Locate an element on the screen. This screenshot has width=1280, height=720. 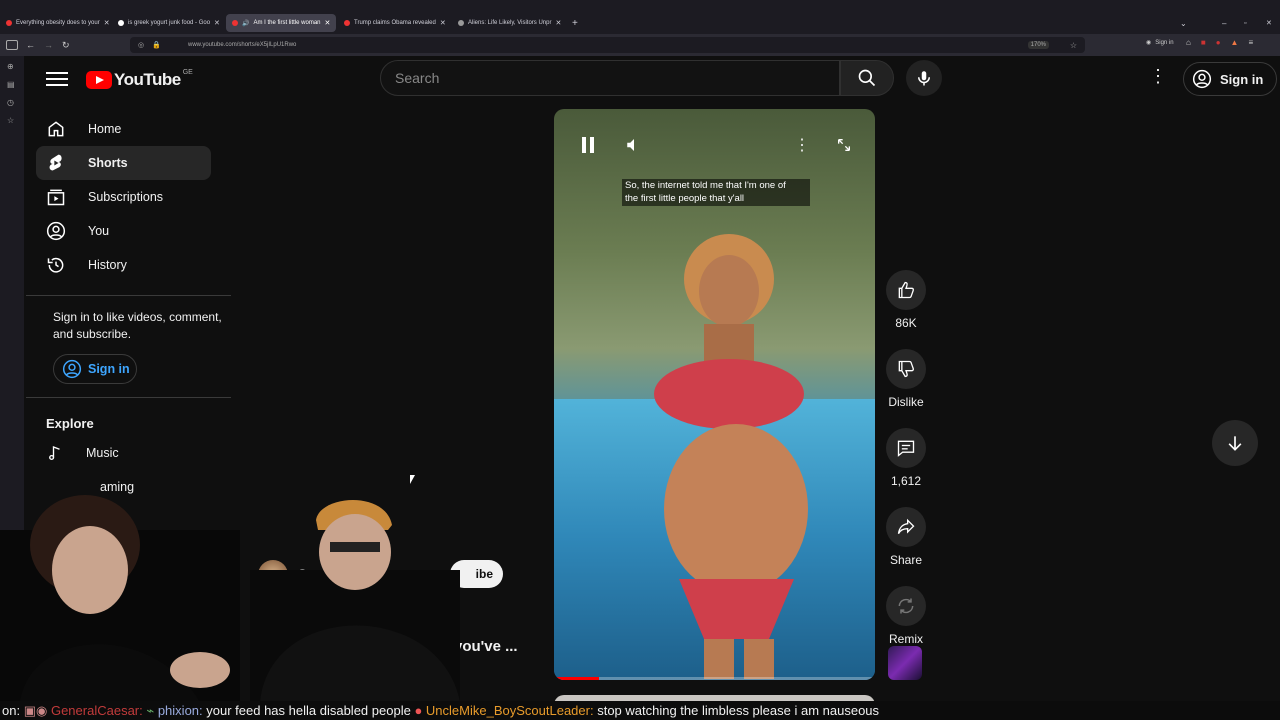
search-button is located at coordinates (867, 78).